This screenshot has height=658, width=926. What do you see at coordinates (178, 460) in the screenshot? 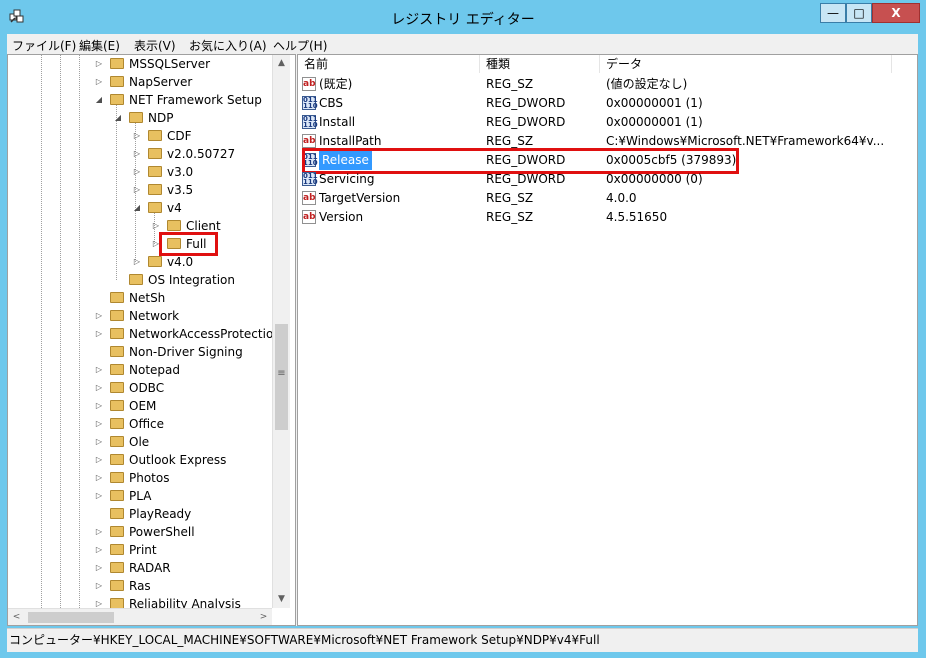
I see `tree-node-label: Outlook Express` at bounding box center [178, 460].